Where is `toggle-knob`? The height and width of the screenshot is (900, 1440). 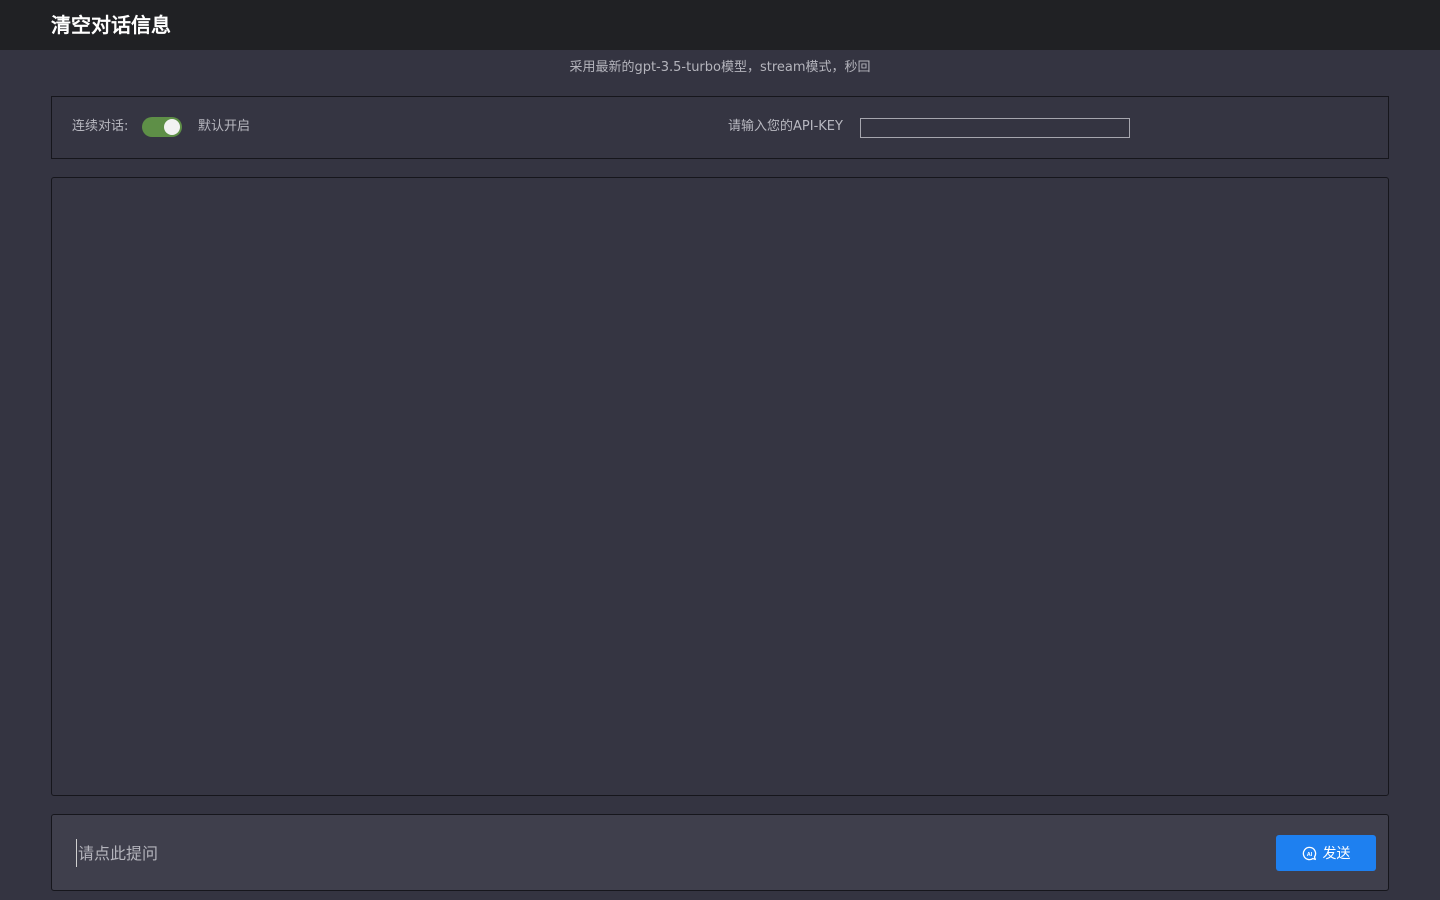 toggle-knob is located at coordinates (172, 127).